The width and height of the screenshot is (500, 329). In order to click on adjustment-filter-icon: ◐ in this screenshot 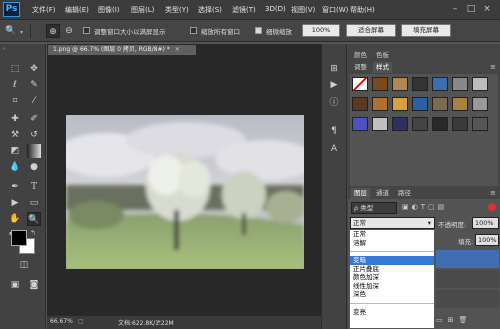, I will do `click(415, 207)`.